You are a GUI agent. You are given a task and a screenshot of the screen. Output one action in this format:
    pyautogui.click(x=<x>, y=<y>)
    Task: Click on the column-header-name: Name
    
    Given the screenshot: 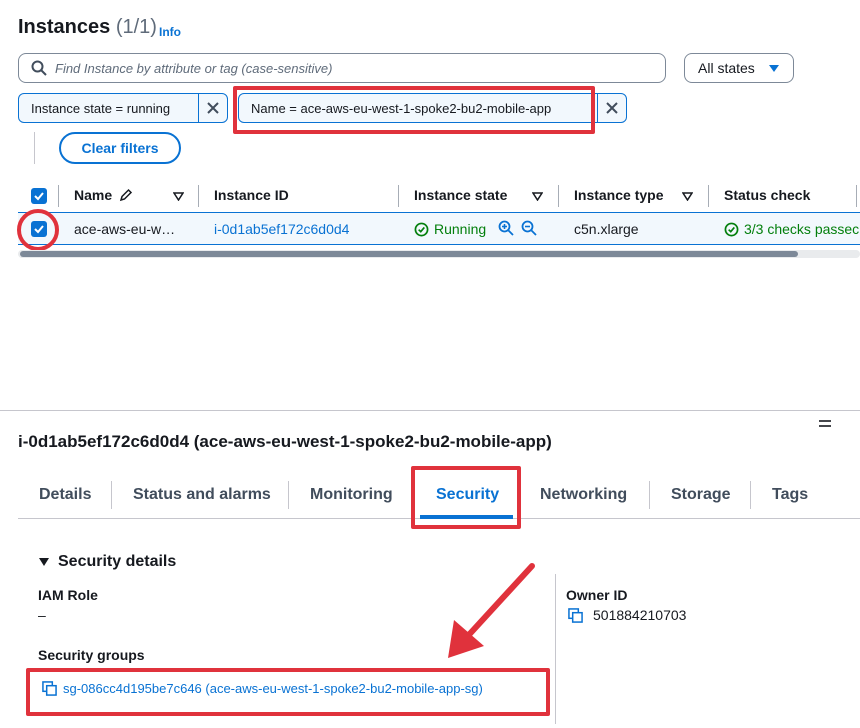 What is the action you would take?
    pyautogui.click(x=103, y=195)
    